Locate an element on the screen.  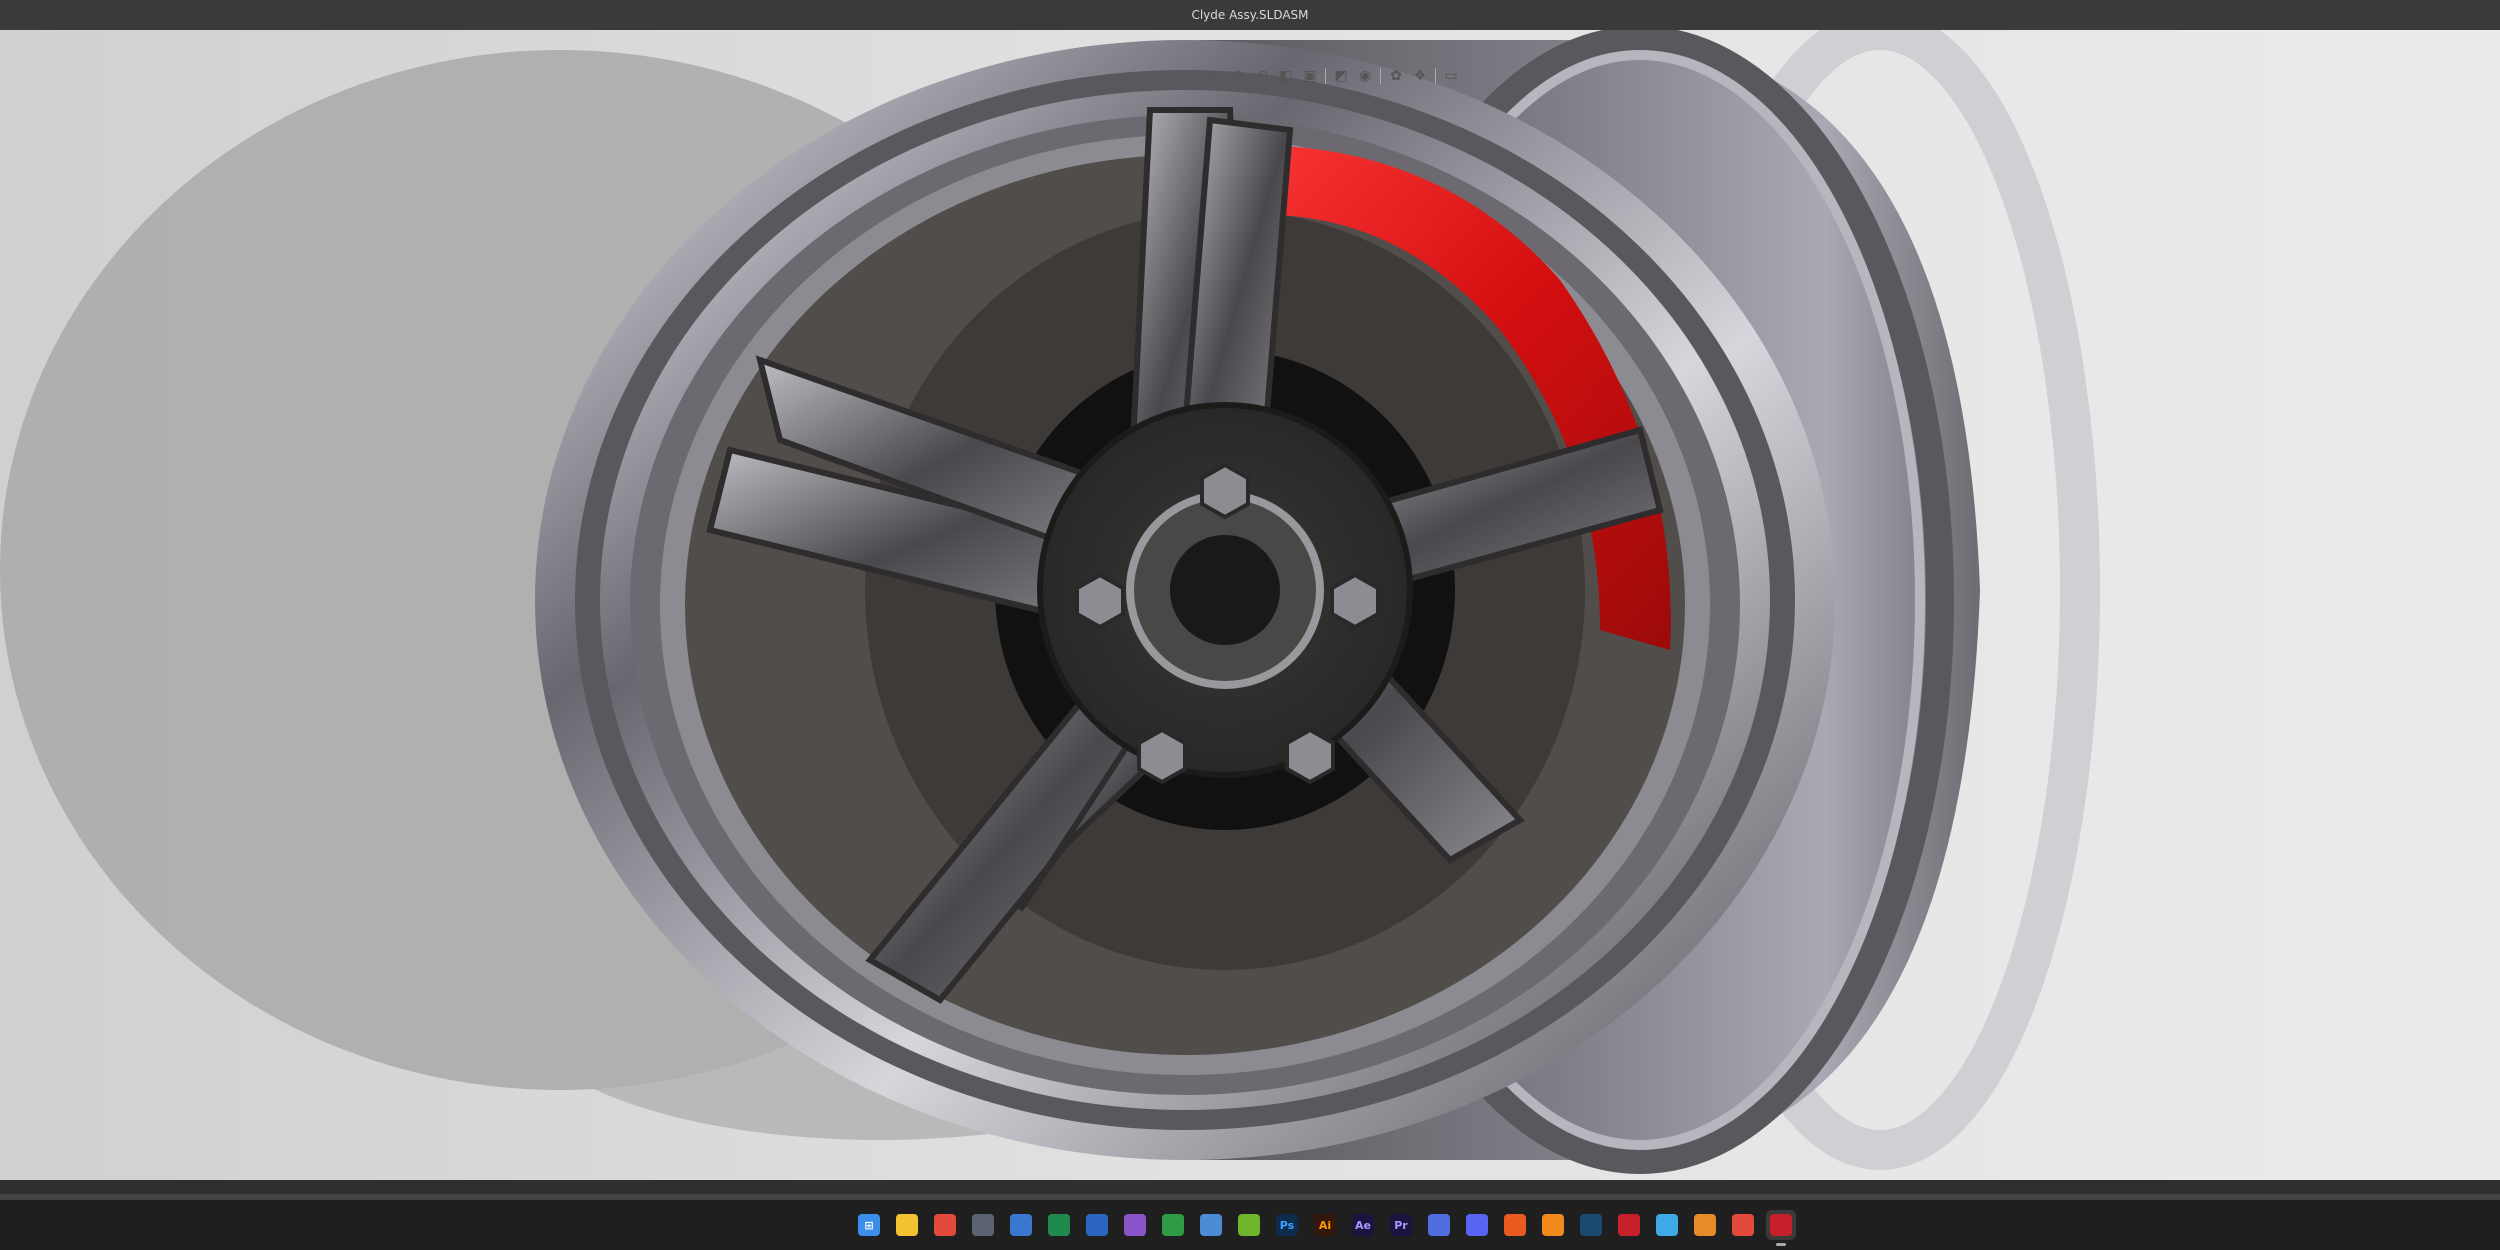
display-style-icon: ◩ is located at coordinates (1341, 76).